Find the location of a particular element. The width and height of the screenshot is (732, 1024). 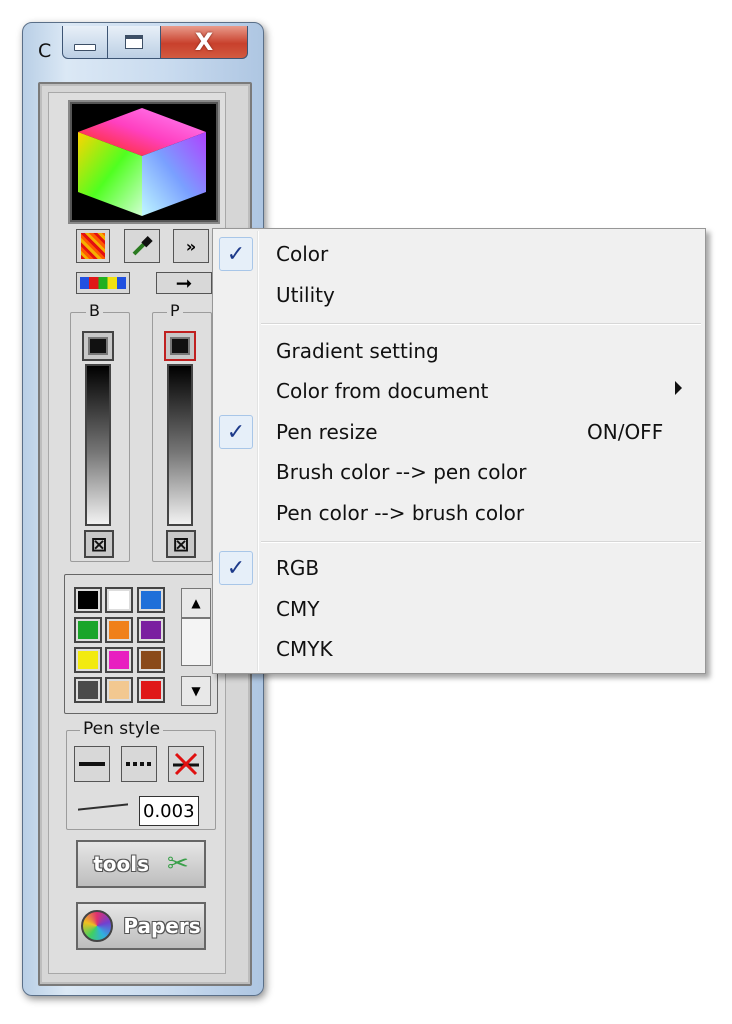

menu-item-brush-color-pen-color: Brush color --> pen color is located at coordinates (459, 472).